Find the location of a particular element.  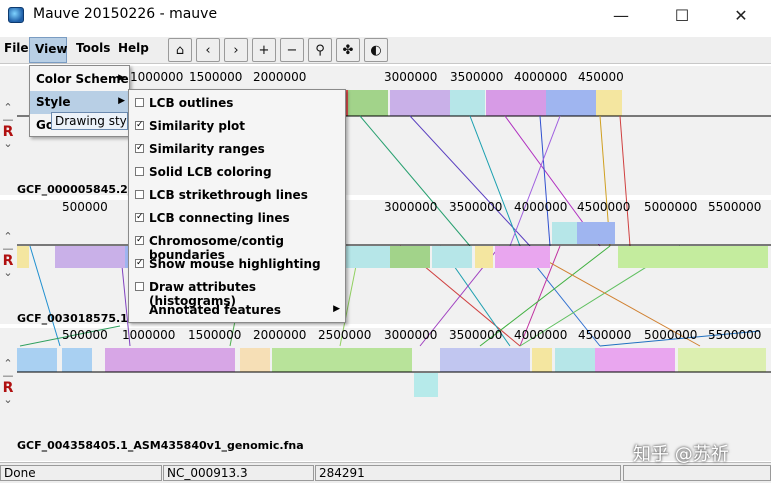

menu-item-label: Similarity plot is located at coordinates (197, 126).